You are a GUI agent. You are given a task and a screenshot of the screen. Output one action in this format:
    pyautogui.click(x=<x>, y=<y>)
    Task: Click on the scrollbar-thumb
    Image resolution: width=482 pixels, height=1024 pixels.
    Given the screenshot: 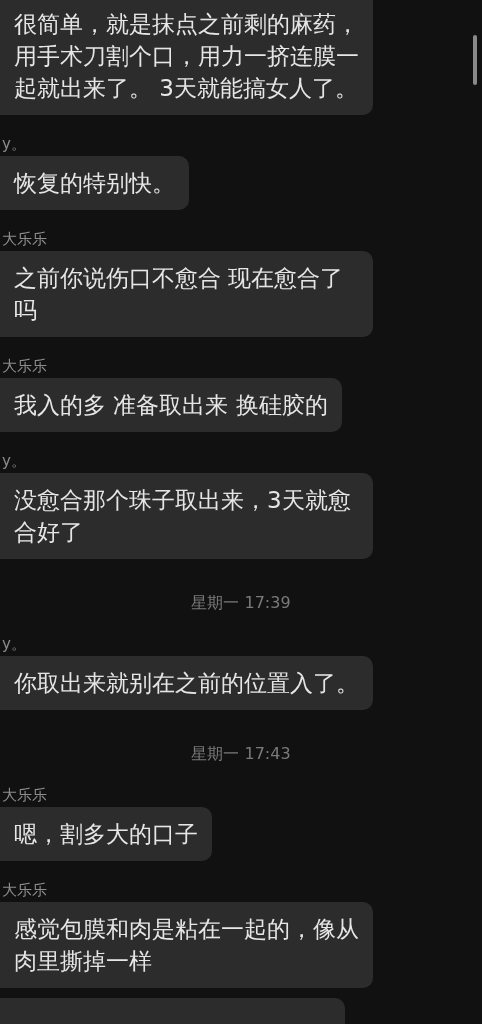 What is the action you would take?
    pyautogui.click(x=475, y=60)
    